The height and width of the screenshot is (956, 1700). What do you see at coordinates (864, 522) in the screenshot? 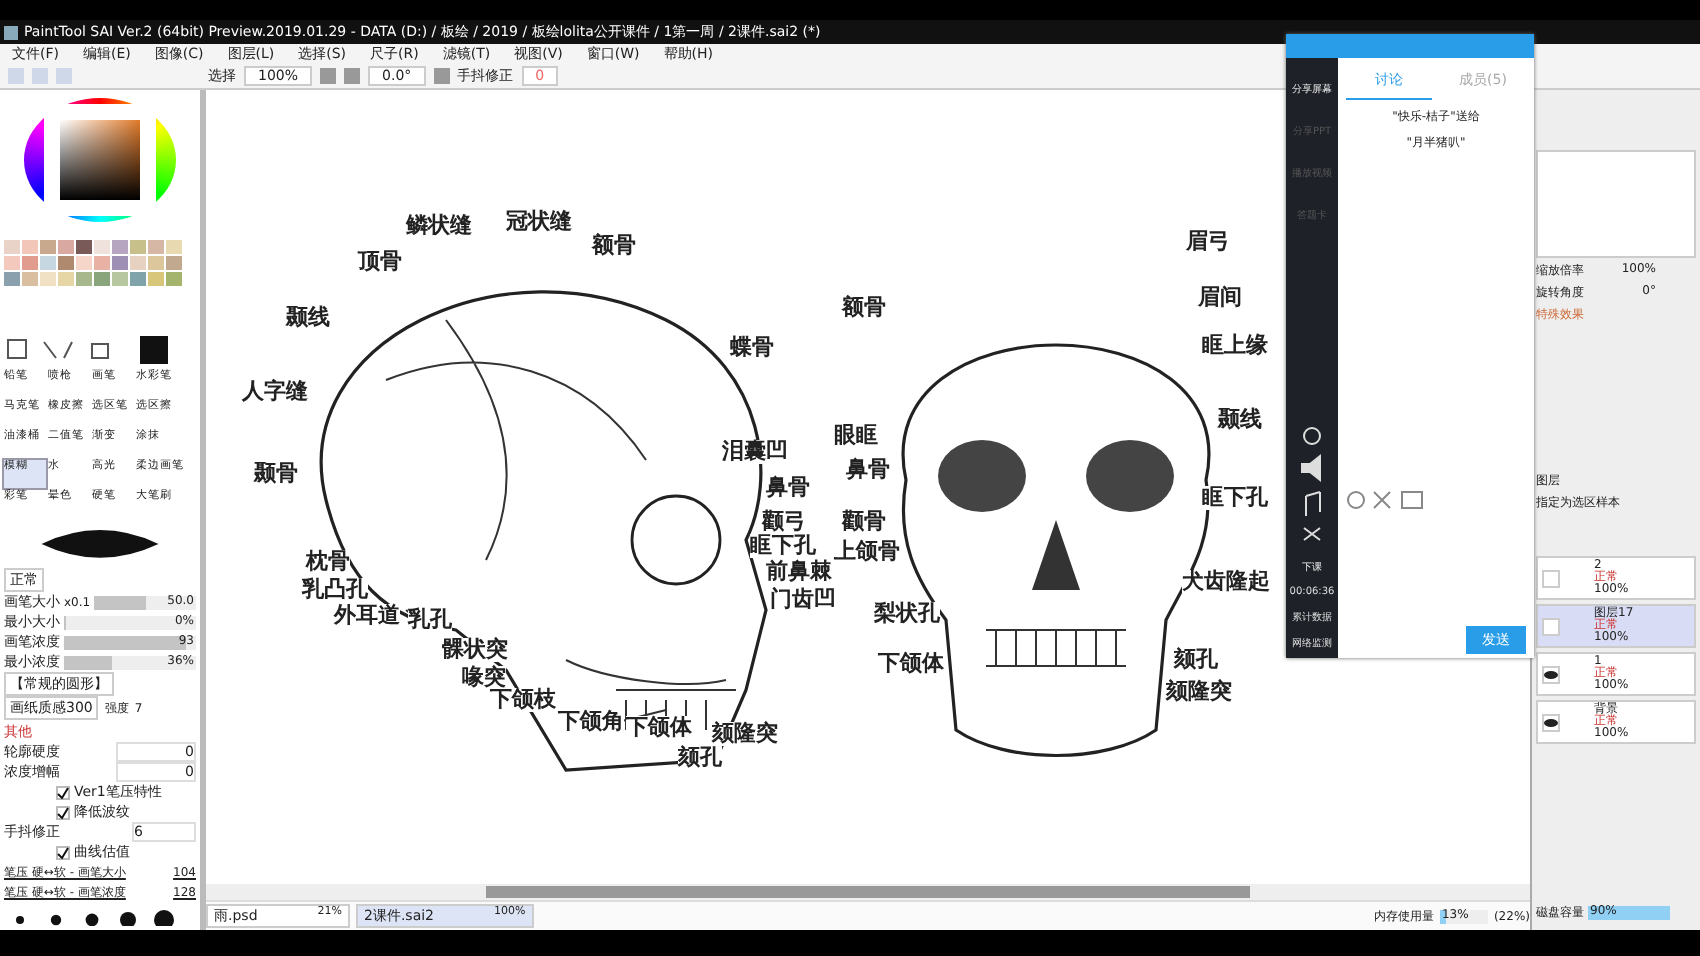
I see `anatomy-label: 颧骨` at bounding box center [864, 522].